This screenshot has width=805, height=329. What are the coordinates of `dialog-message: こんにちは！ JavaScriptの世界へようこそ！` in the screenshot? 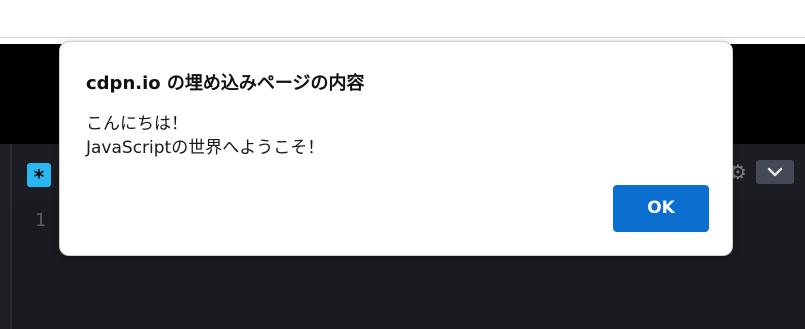 It's located at (205, 136).